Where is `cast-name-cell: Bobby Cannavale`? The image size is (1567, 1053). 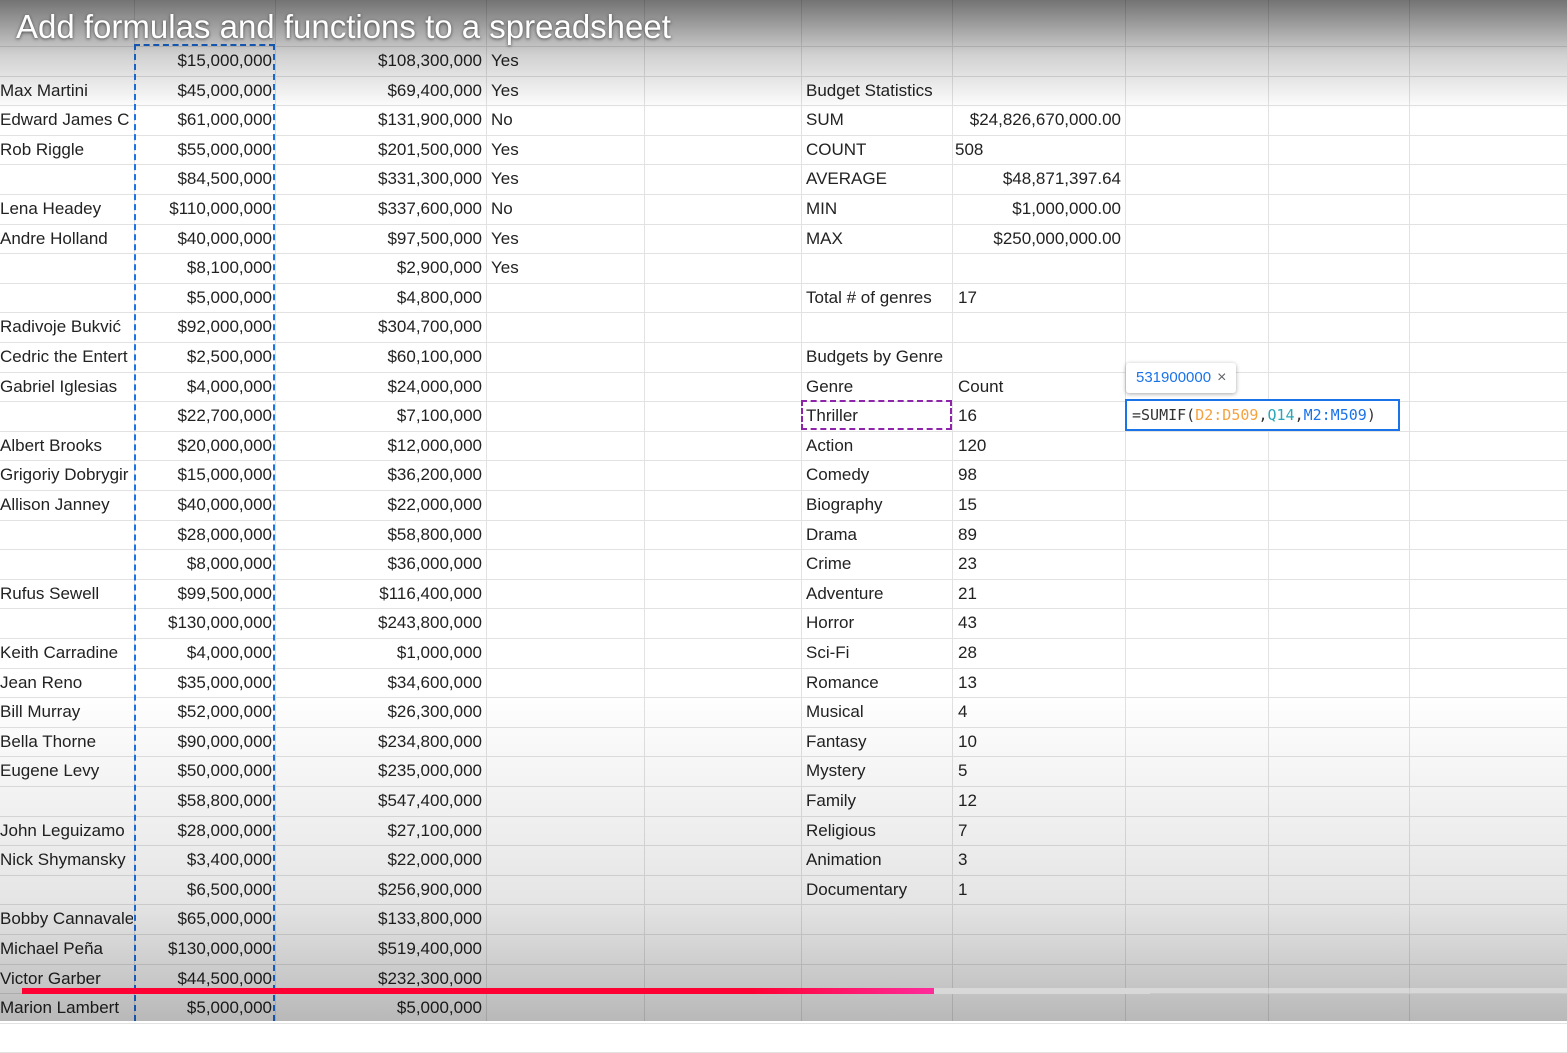 cast-name-cell: Bobby Cannavale is located at coordinates (66, 918).